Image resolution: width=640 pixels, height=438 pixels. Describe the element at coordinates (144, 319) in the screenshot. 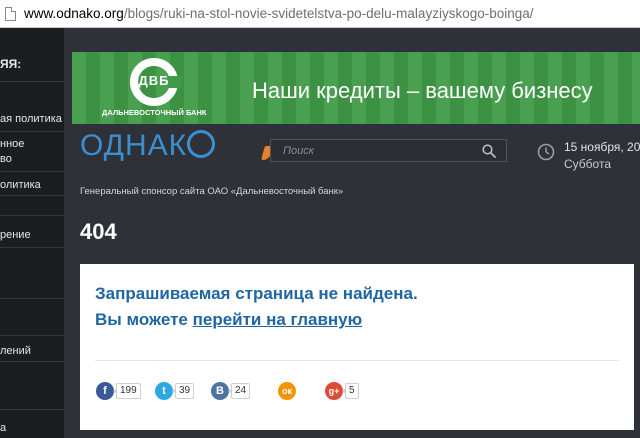

I see `go-home-prefix: Вы можете` at that location.